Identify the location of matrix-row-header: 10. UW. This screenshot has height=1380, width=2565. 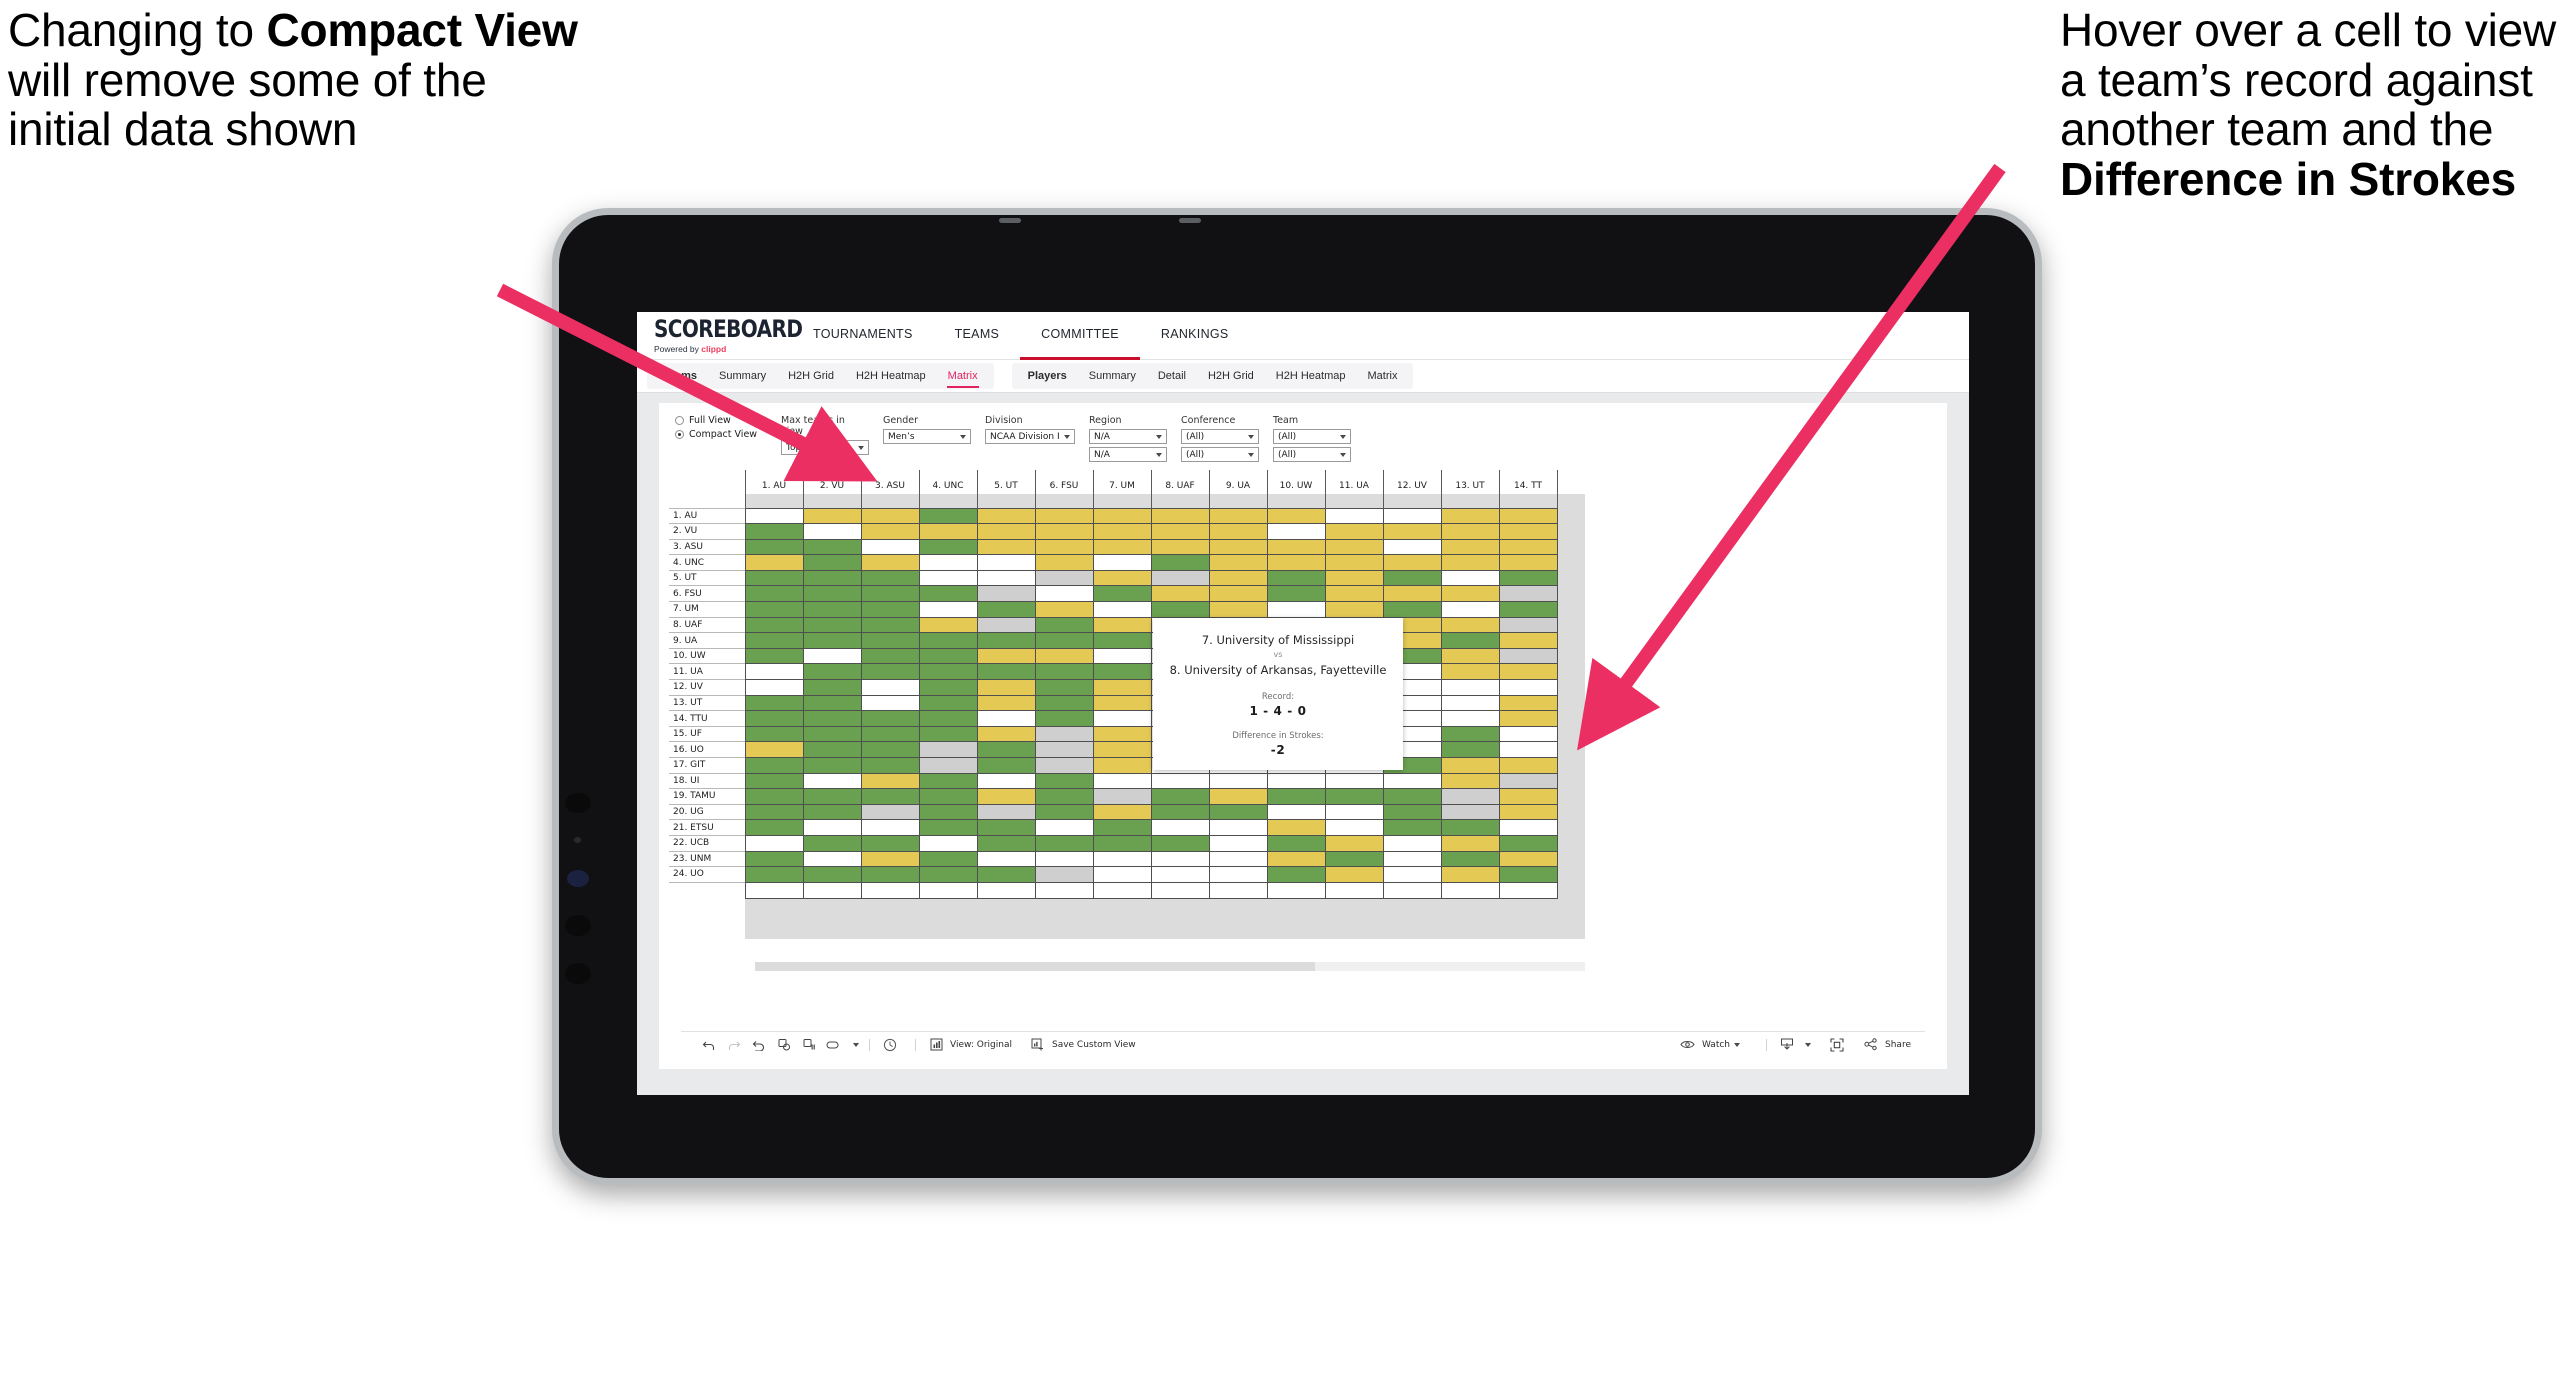
(707, 655).